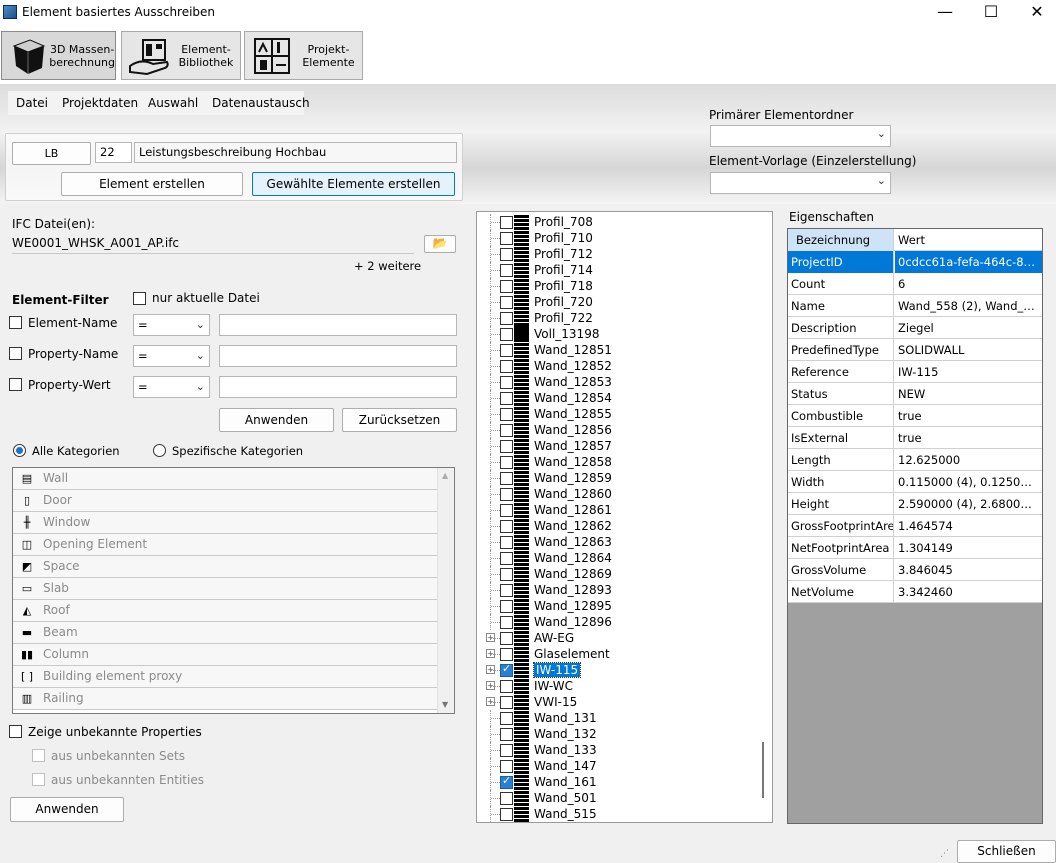  Describe the element at coordinates (763, 770) in the screenshot. I see `tree-scroll-thumb` at that location.